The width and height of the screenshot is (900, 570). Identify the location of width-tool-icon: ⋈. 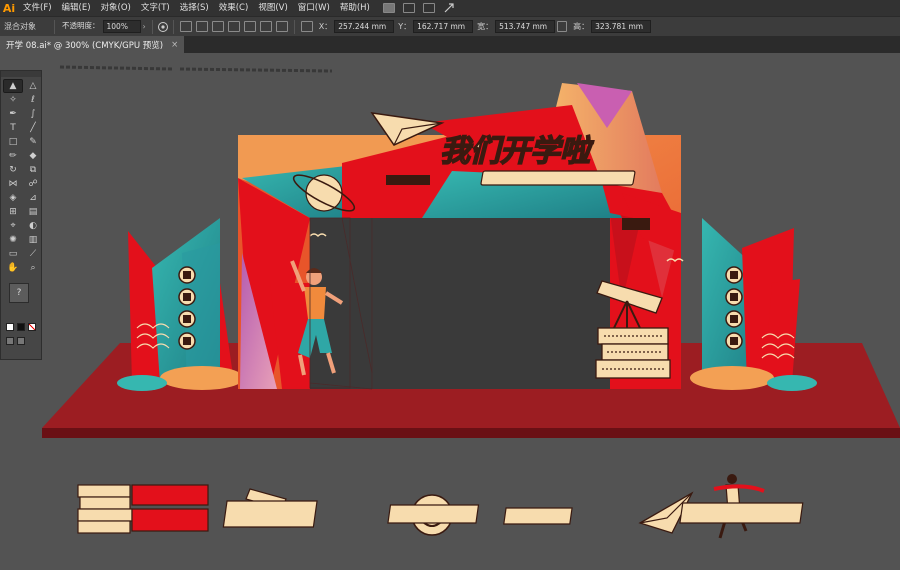
(13, 184).